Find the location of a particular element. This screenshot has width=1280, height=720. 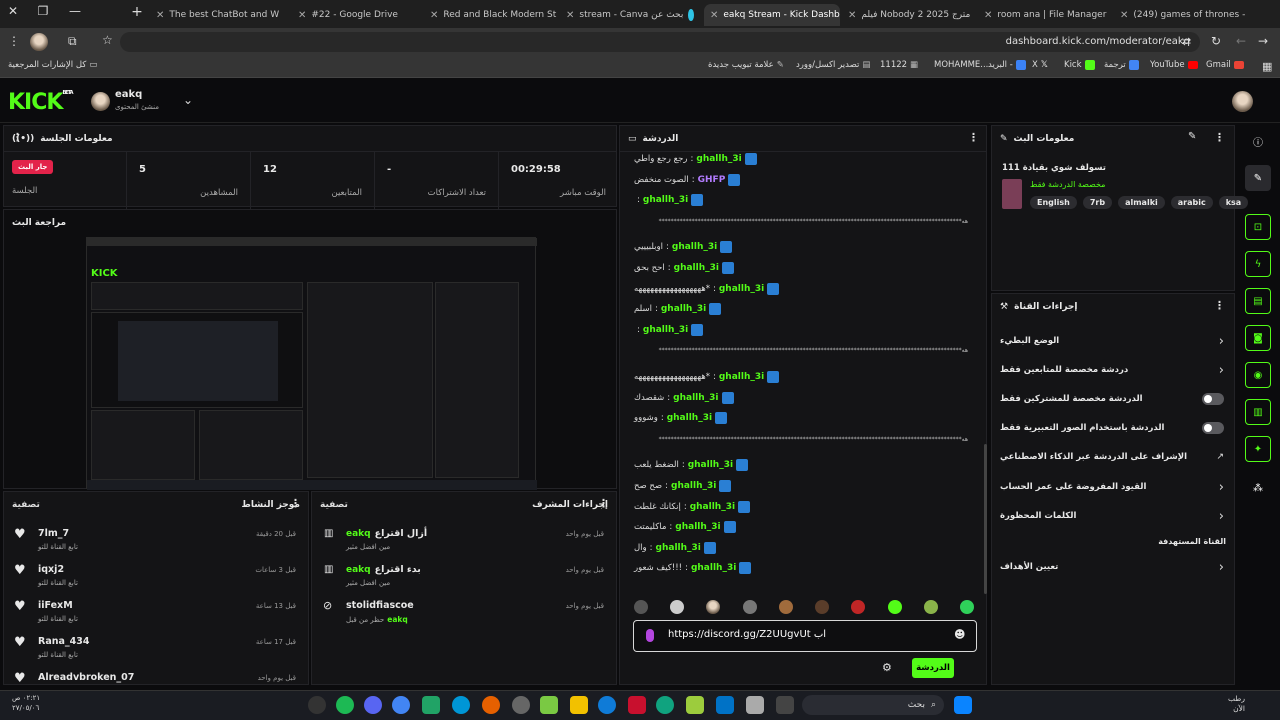

clipboard-icon: ▤ is located at coordinates (1258, 301).